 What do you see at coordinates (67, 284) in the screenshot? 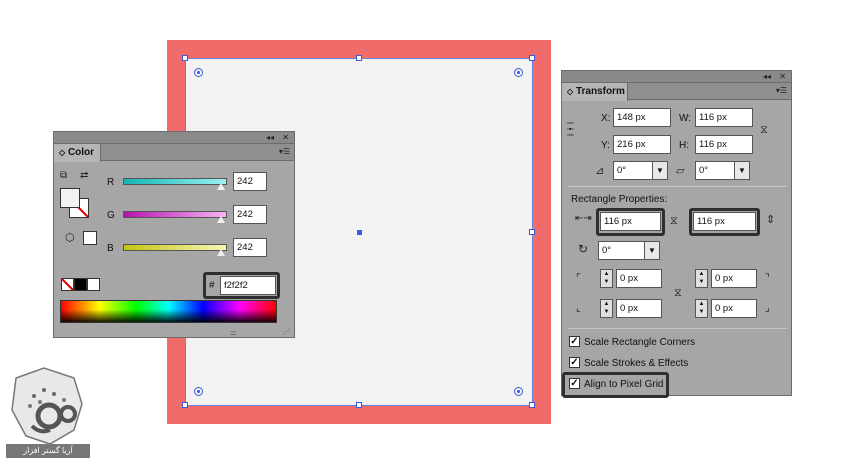
I see `none-swatch` at bounding box center [67, 284].